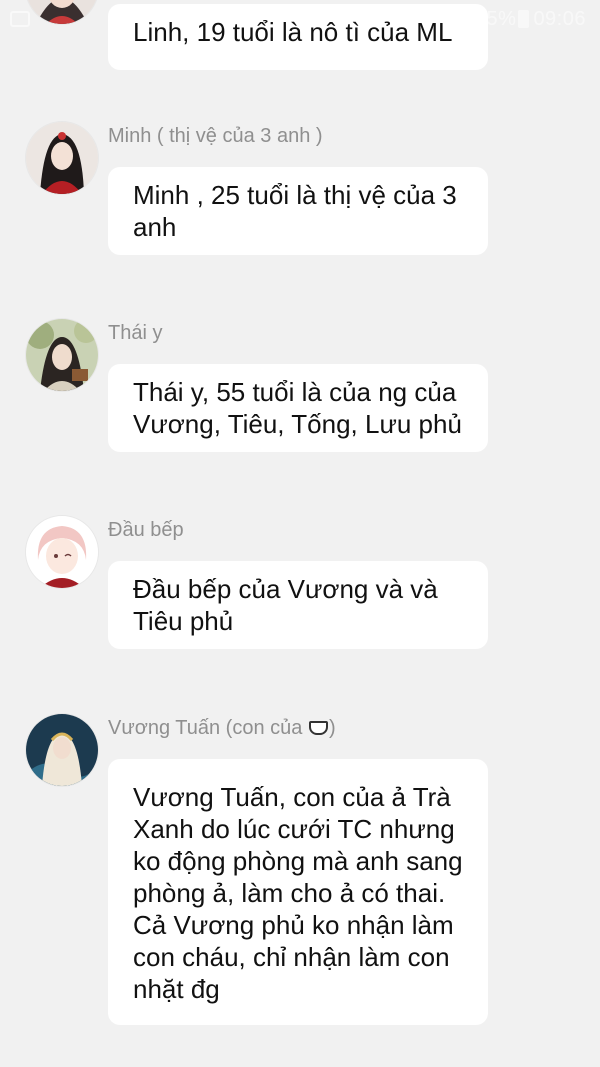  I want to click on sender-name-prefix: Vương Tuấn (con của, so click(208, 728).